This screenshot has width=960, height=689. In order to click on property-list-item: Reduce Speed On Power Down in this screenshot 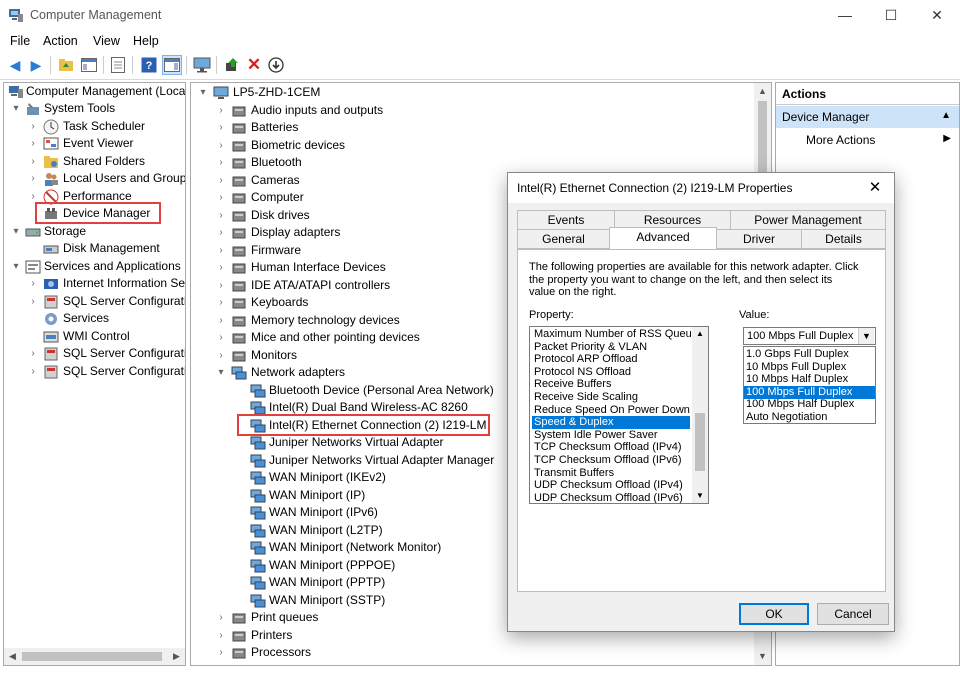, I will do `click(611, 410)`.